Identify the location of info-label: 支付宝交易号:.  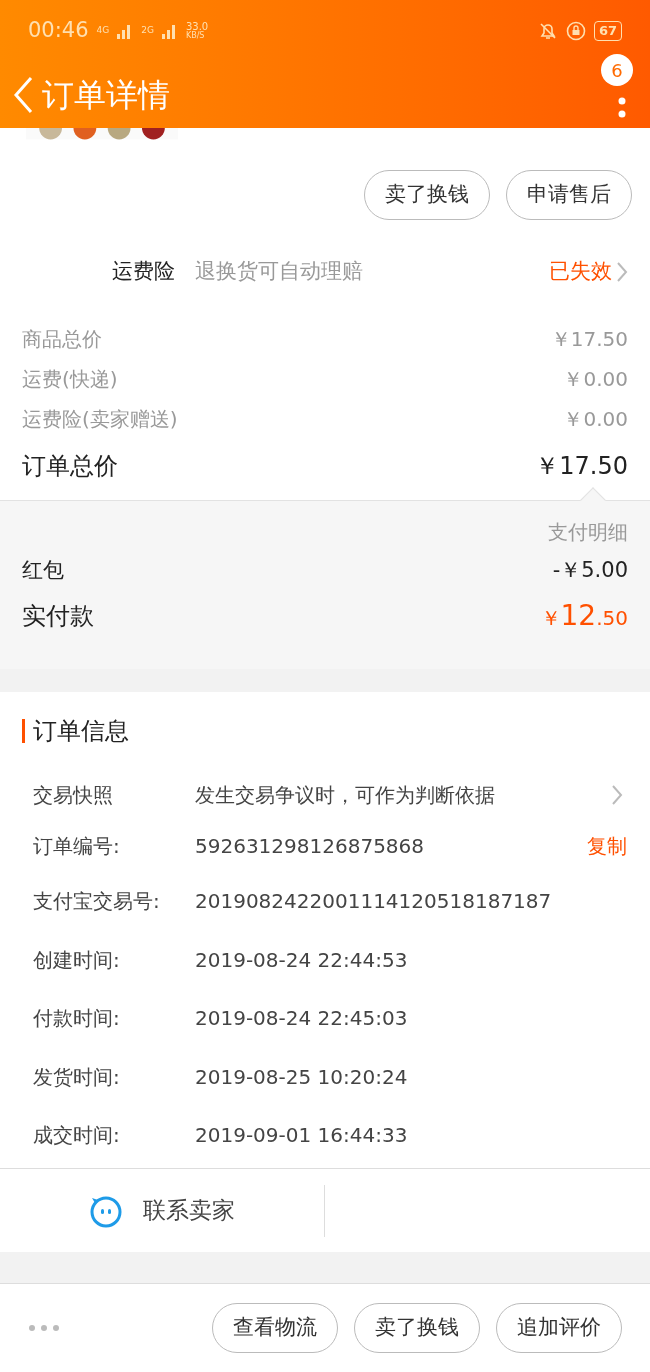
(97, 902).